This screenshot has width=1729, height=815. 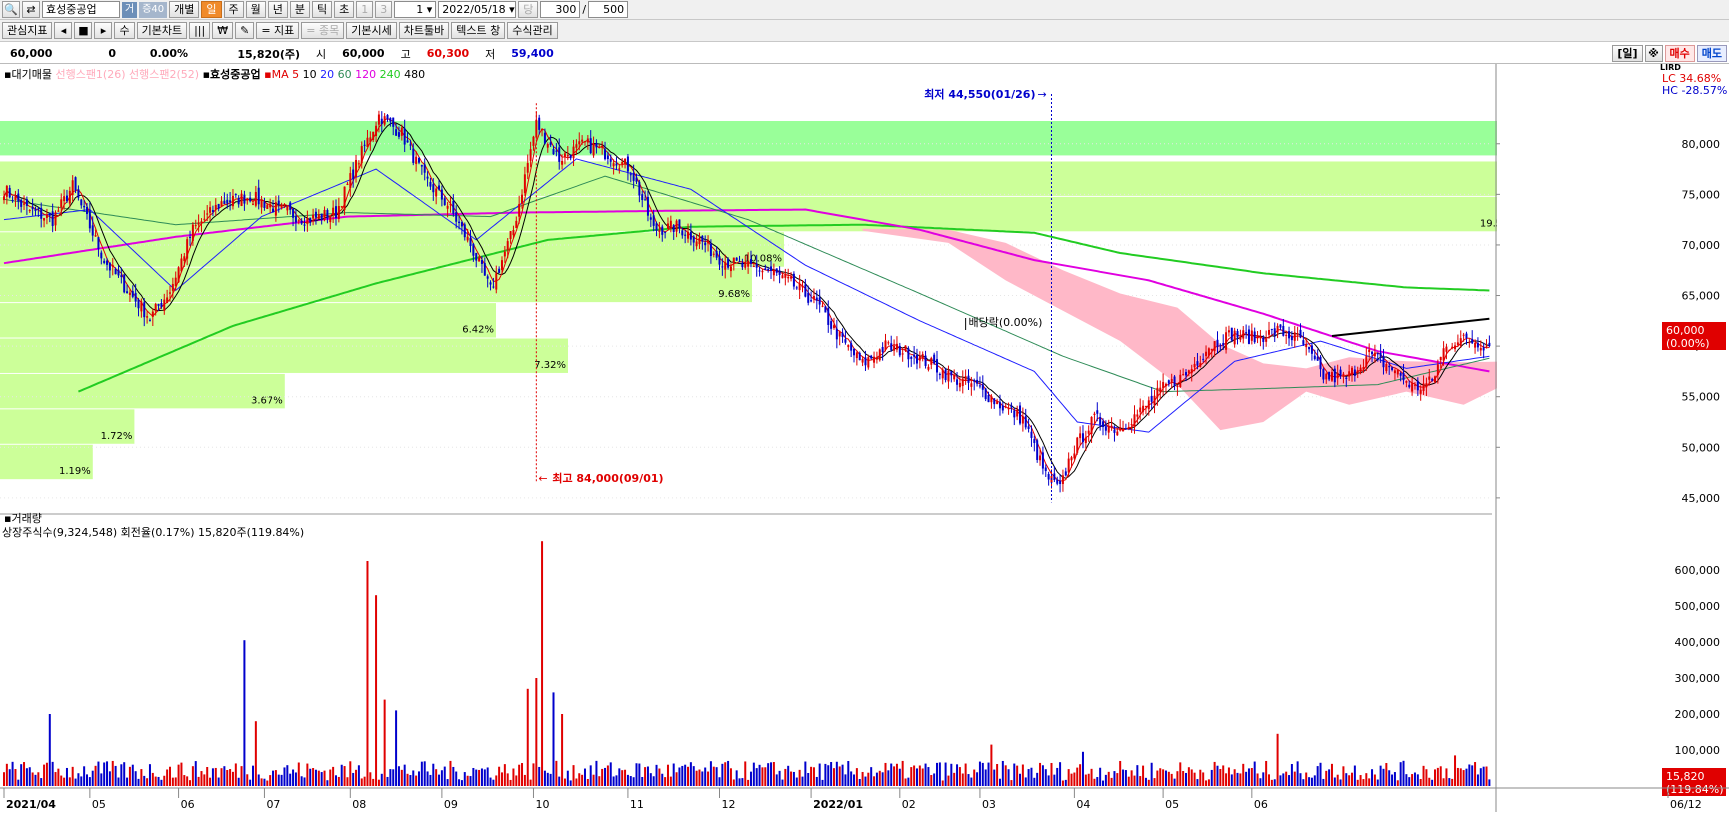 I want to click on symbol-button: = 종목, so click(x=323, y=30).